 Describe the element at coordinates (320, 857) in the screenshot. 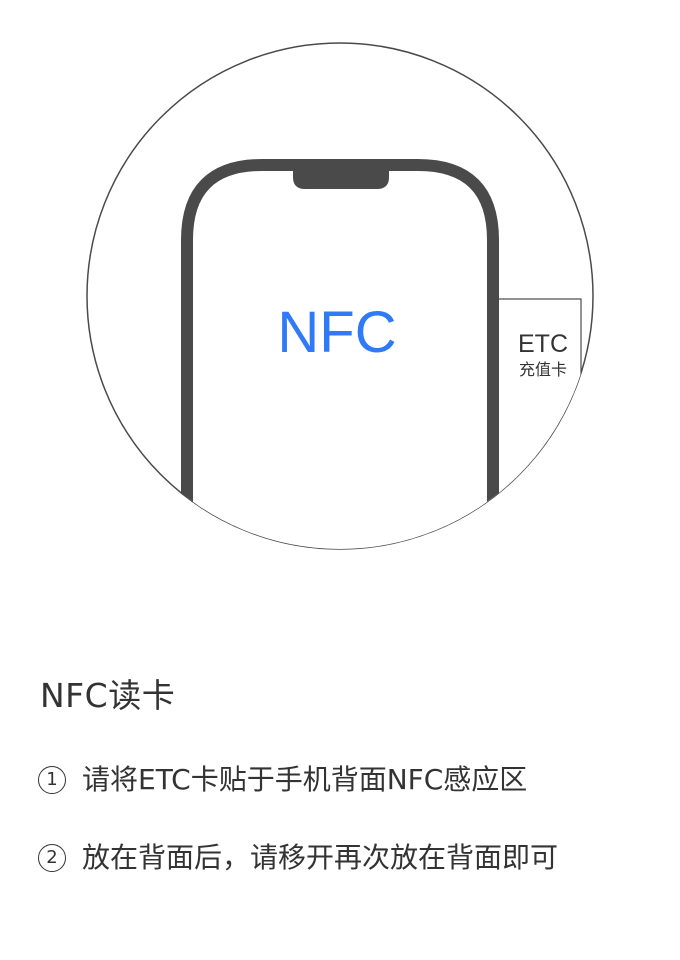

I see `step-text: 放在背面后，请移开再次放在背面即可` at that location.